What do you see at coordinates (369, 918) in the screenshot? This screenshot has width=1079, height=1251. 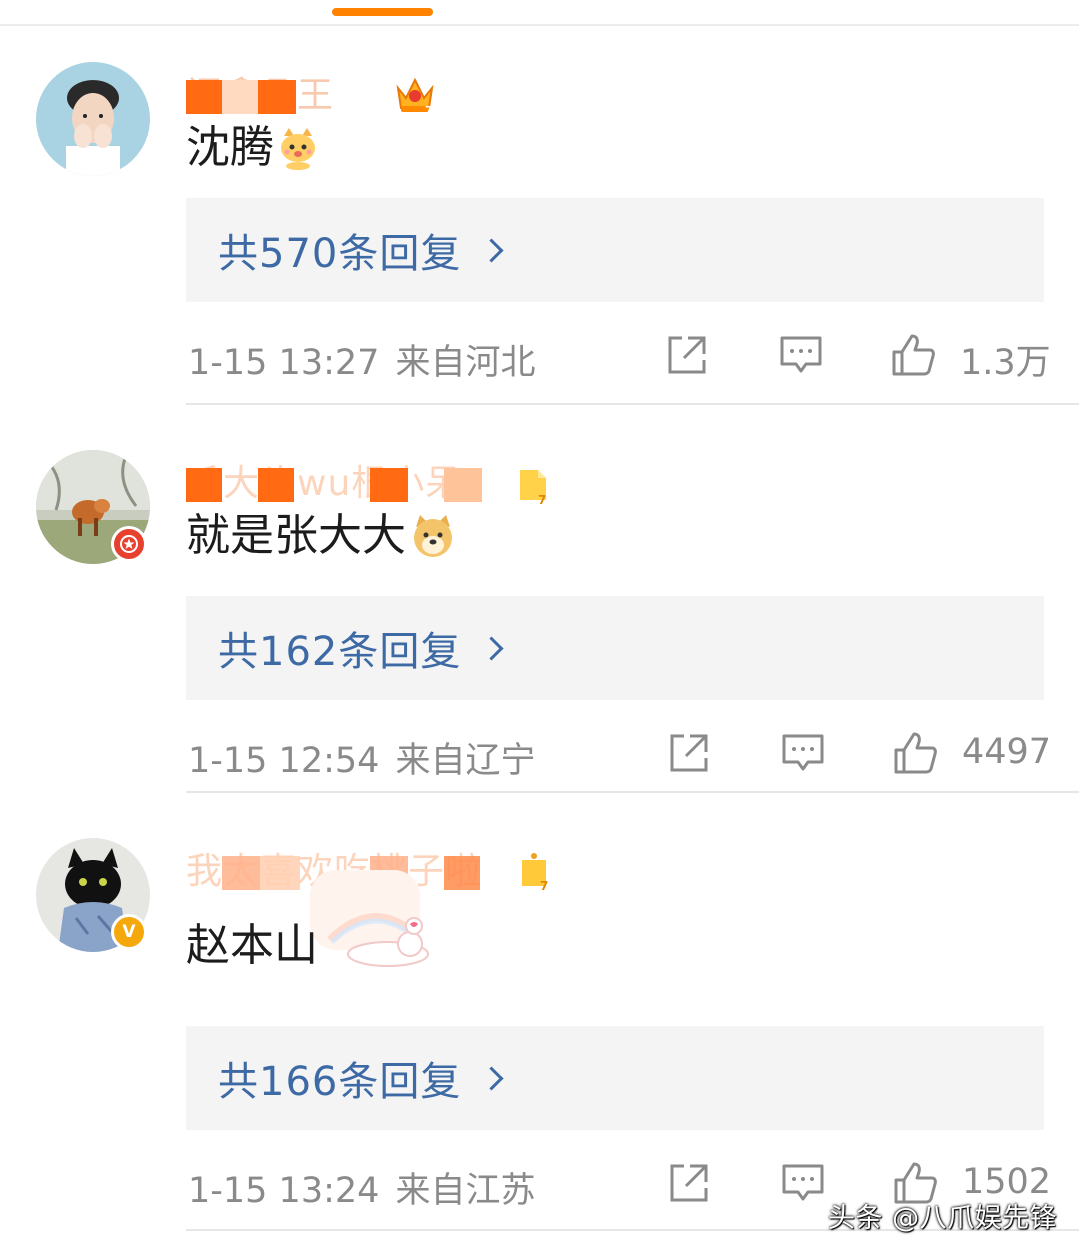 I see `sleeping-cat-sticker` at bounding box center [369, 918].